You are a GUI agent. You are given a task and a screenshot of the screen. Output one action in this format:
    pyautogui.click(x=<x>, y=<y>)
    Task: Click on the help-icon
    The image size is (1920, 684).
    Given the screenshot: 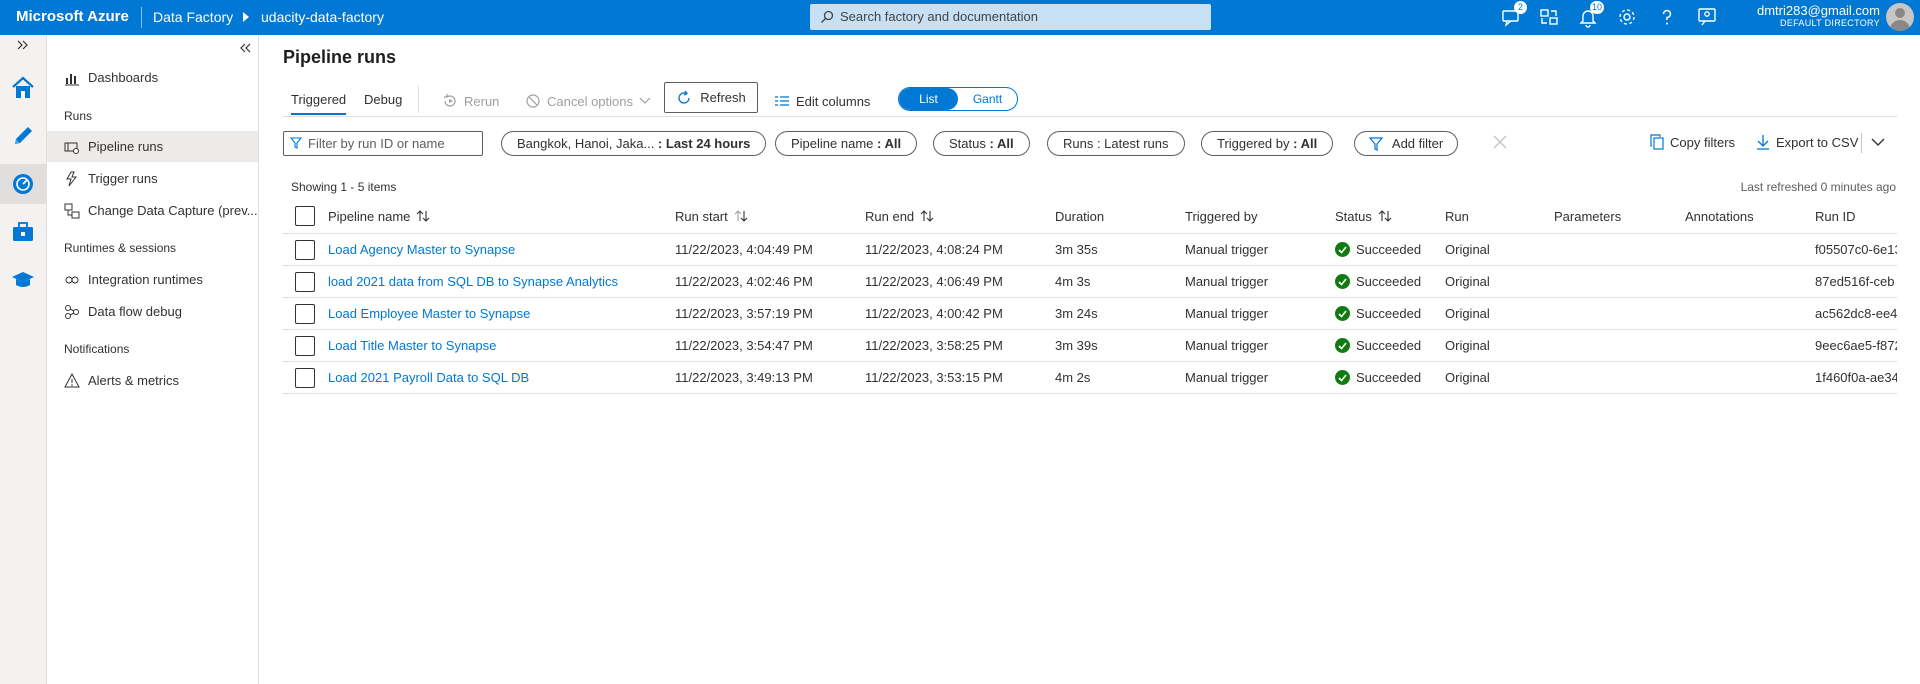 What is the action you would take?
    pyautogui.click(x=1667, y=17)
    